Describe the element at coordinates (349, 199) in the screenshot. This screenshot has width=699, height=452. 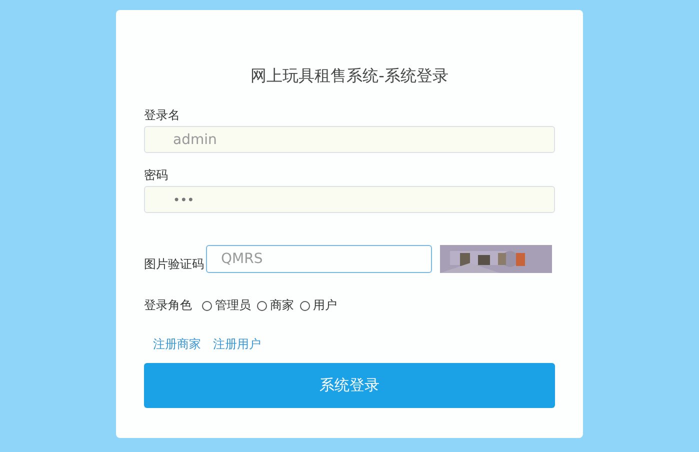
I see `password-field: •••` at that location.